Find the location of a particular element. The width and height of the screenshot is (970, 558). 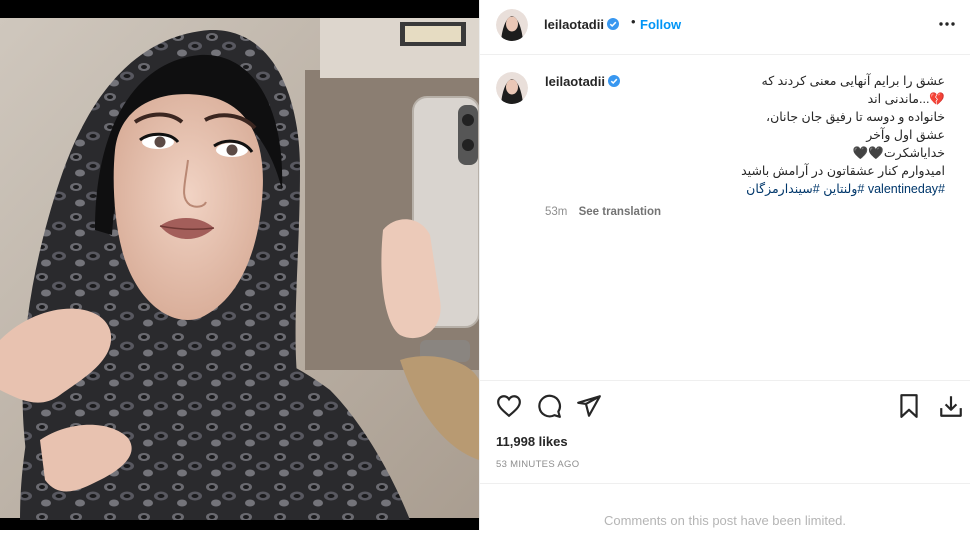

caption-line: امیدوارم کنار عشقاتون در آرامش باشید is located at coordinates (843, 171).